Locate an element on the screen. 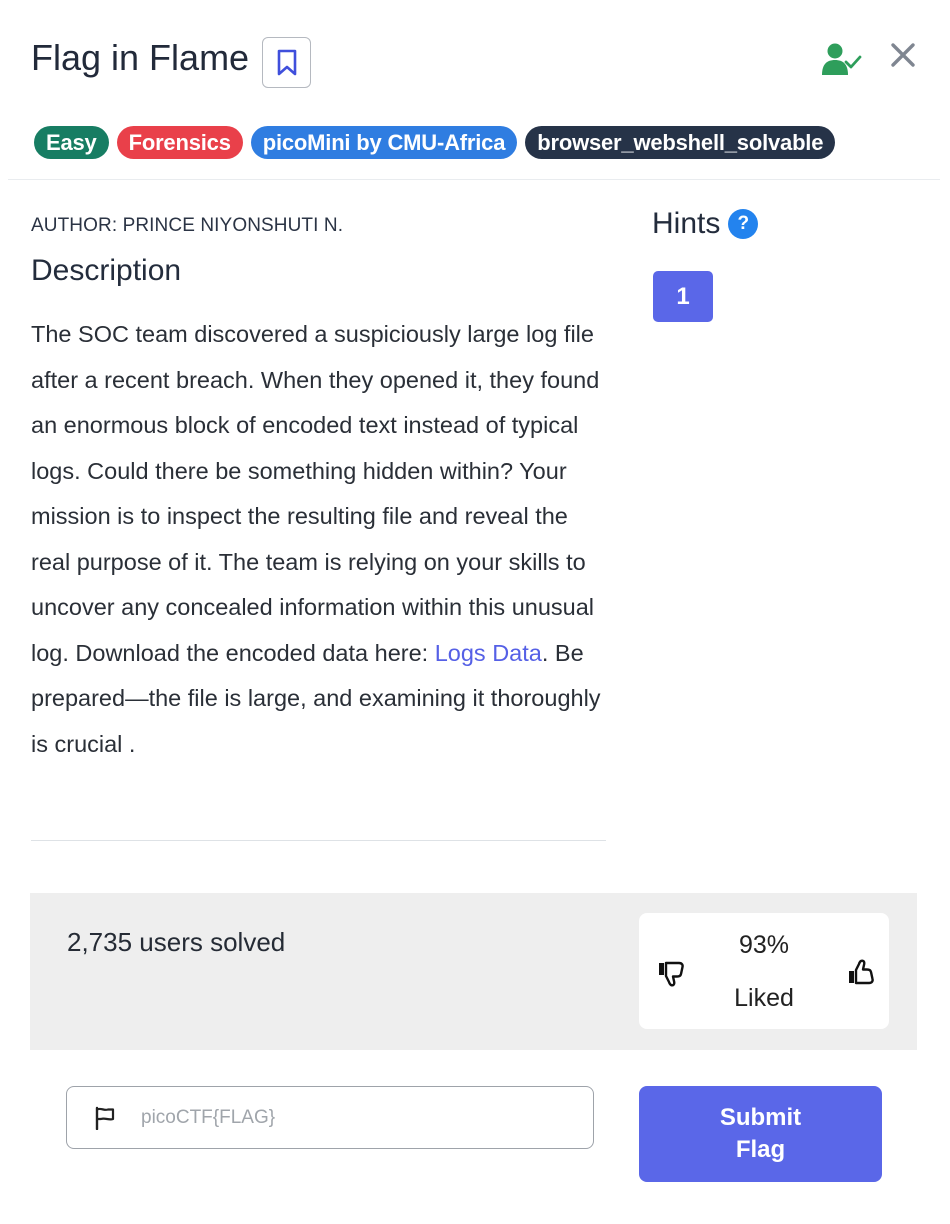 This screenshot has width=950, height=1224. flag-input is located at coordinates (356, 1118).